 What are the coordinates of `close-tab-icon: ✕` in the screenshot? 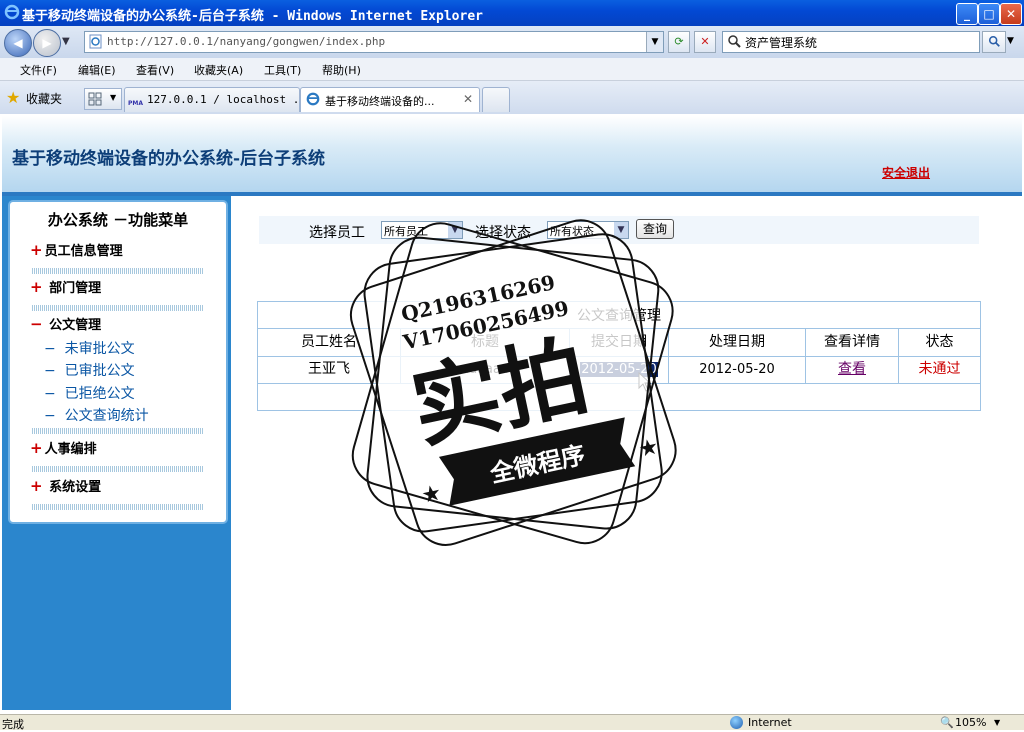 It's located at (468, 99).